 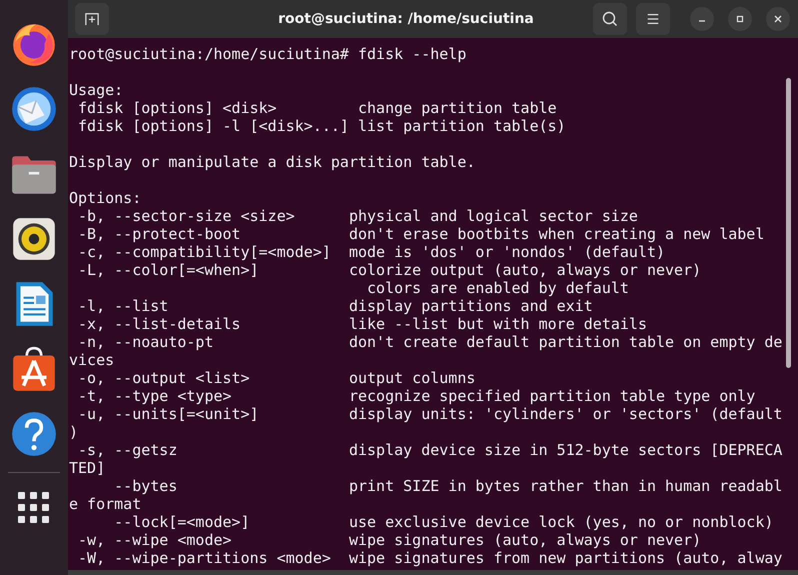 I want to click on terminal-line: fdisk [options] <disk> change partition table, so click(x=317, y=108).